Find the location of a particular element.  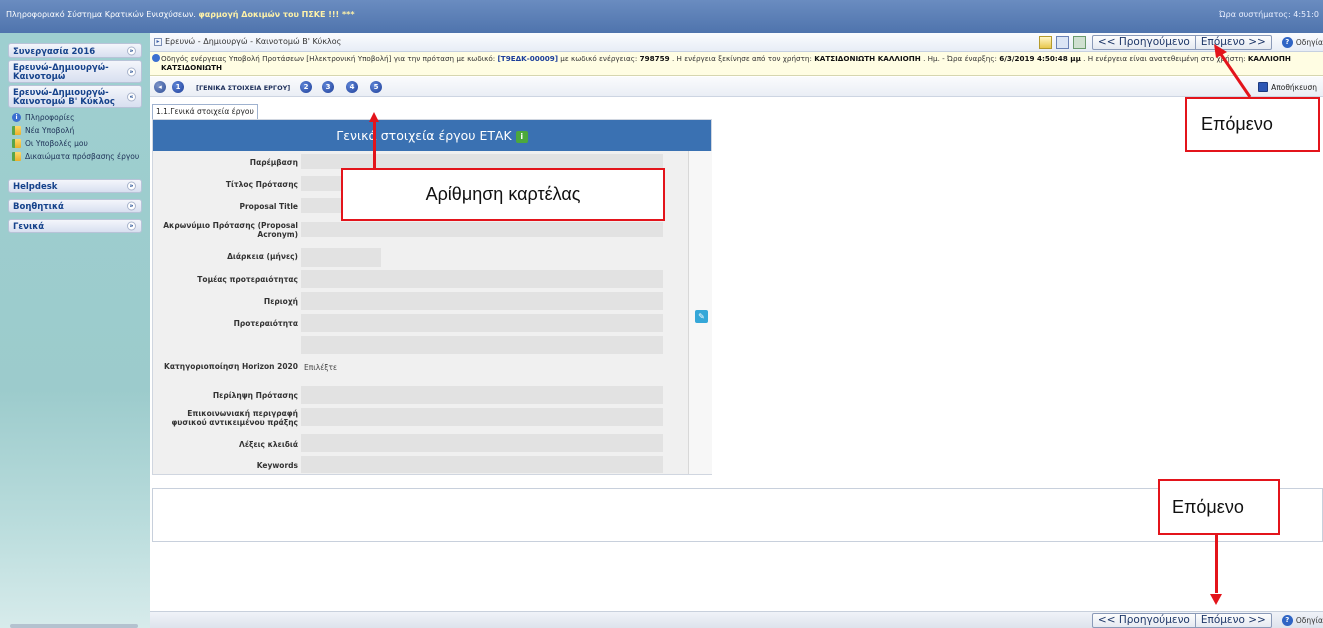

priority-field is located at coordinates (482, 323).